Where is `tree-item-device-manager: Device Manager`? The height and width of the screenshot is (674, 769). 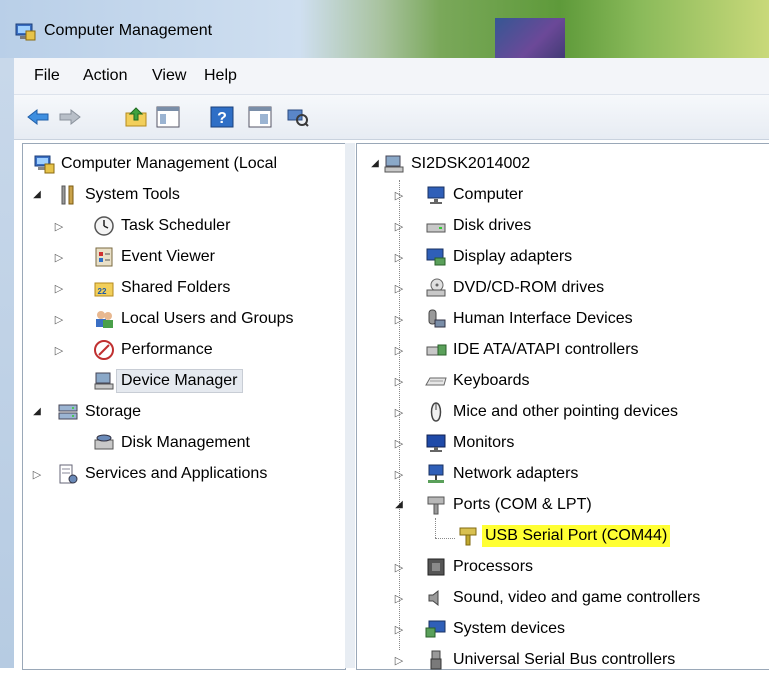
tree-item-device-manager: Device Manager is located at coordinates (168, 381).